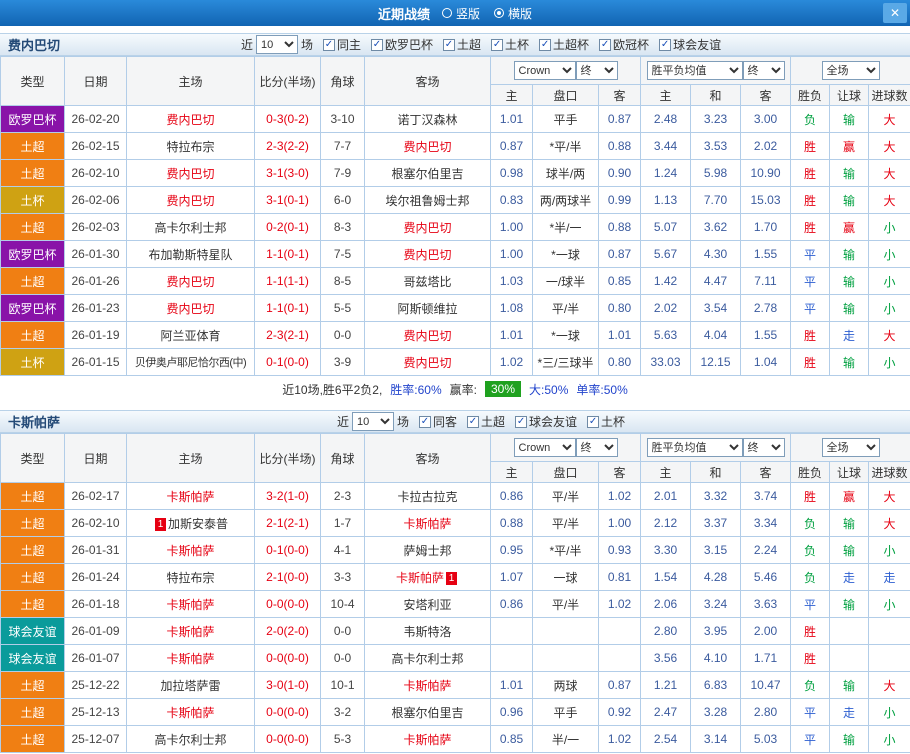 Image resolution: width=910 pixels, height=754 pixels. What do you see at coordinates (715, 200) in the screenshot?
I see `eu-draw-odds: 7.70` at bounding box center [715, 200].